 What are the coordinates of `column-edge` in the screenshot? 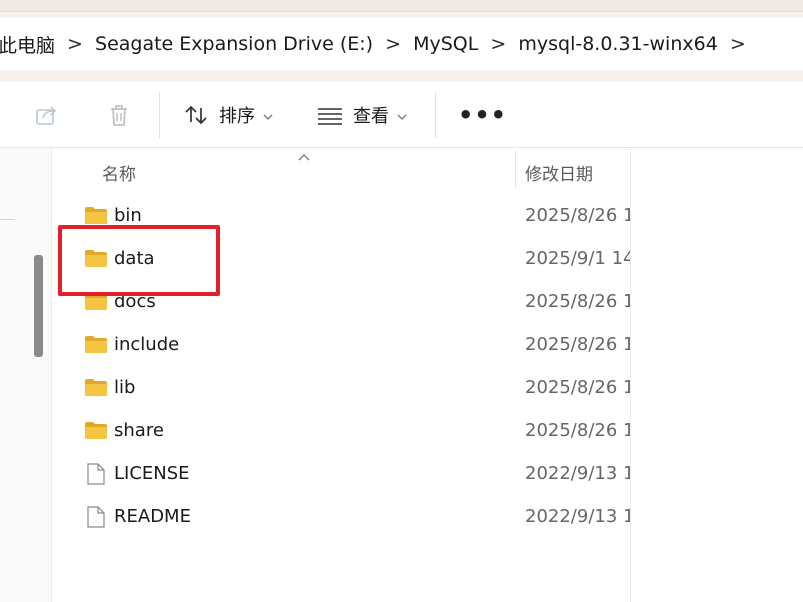 It's located at (630, 375).